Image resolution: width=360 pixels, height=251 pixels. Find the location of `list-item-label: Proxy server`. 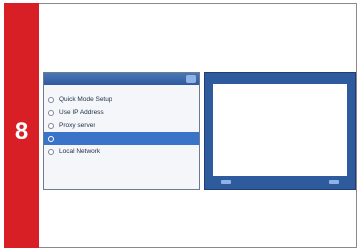

list-item-label: Proxy server is located at coordinates (77, 125).